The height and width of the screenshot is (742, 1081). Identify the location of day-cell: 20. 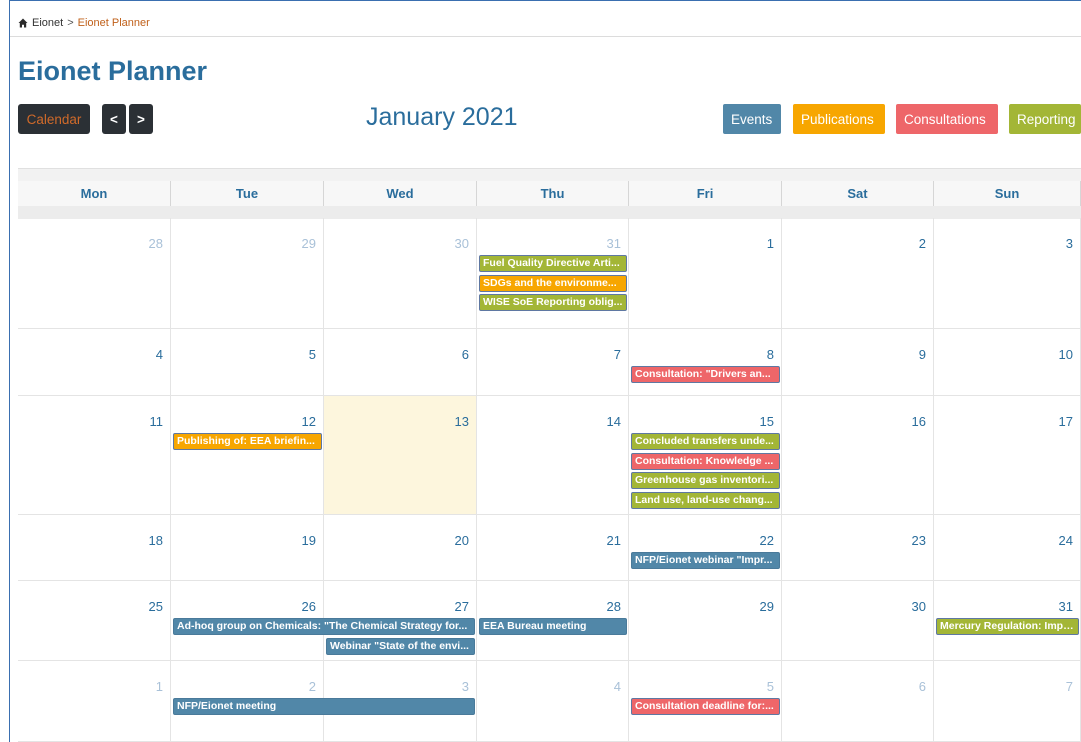
(400, 548).